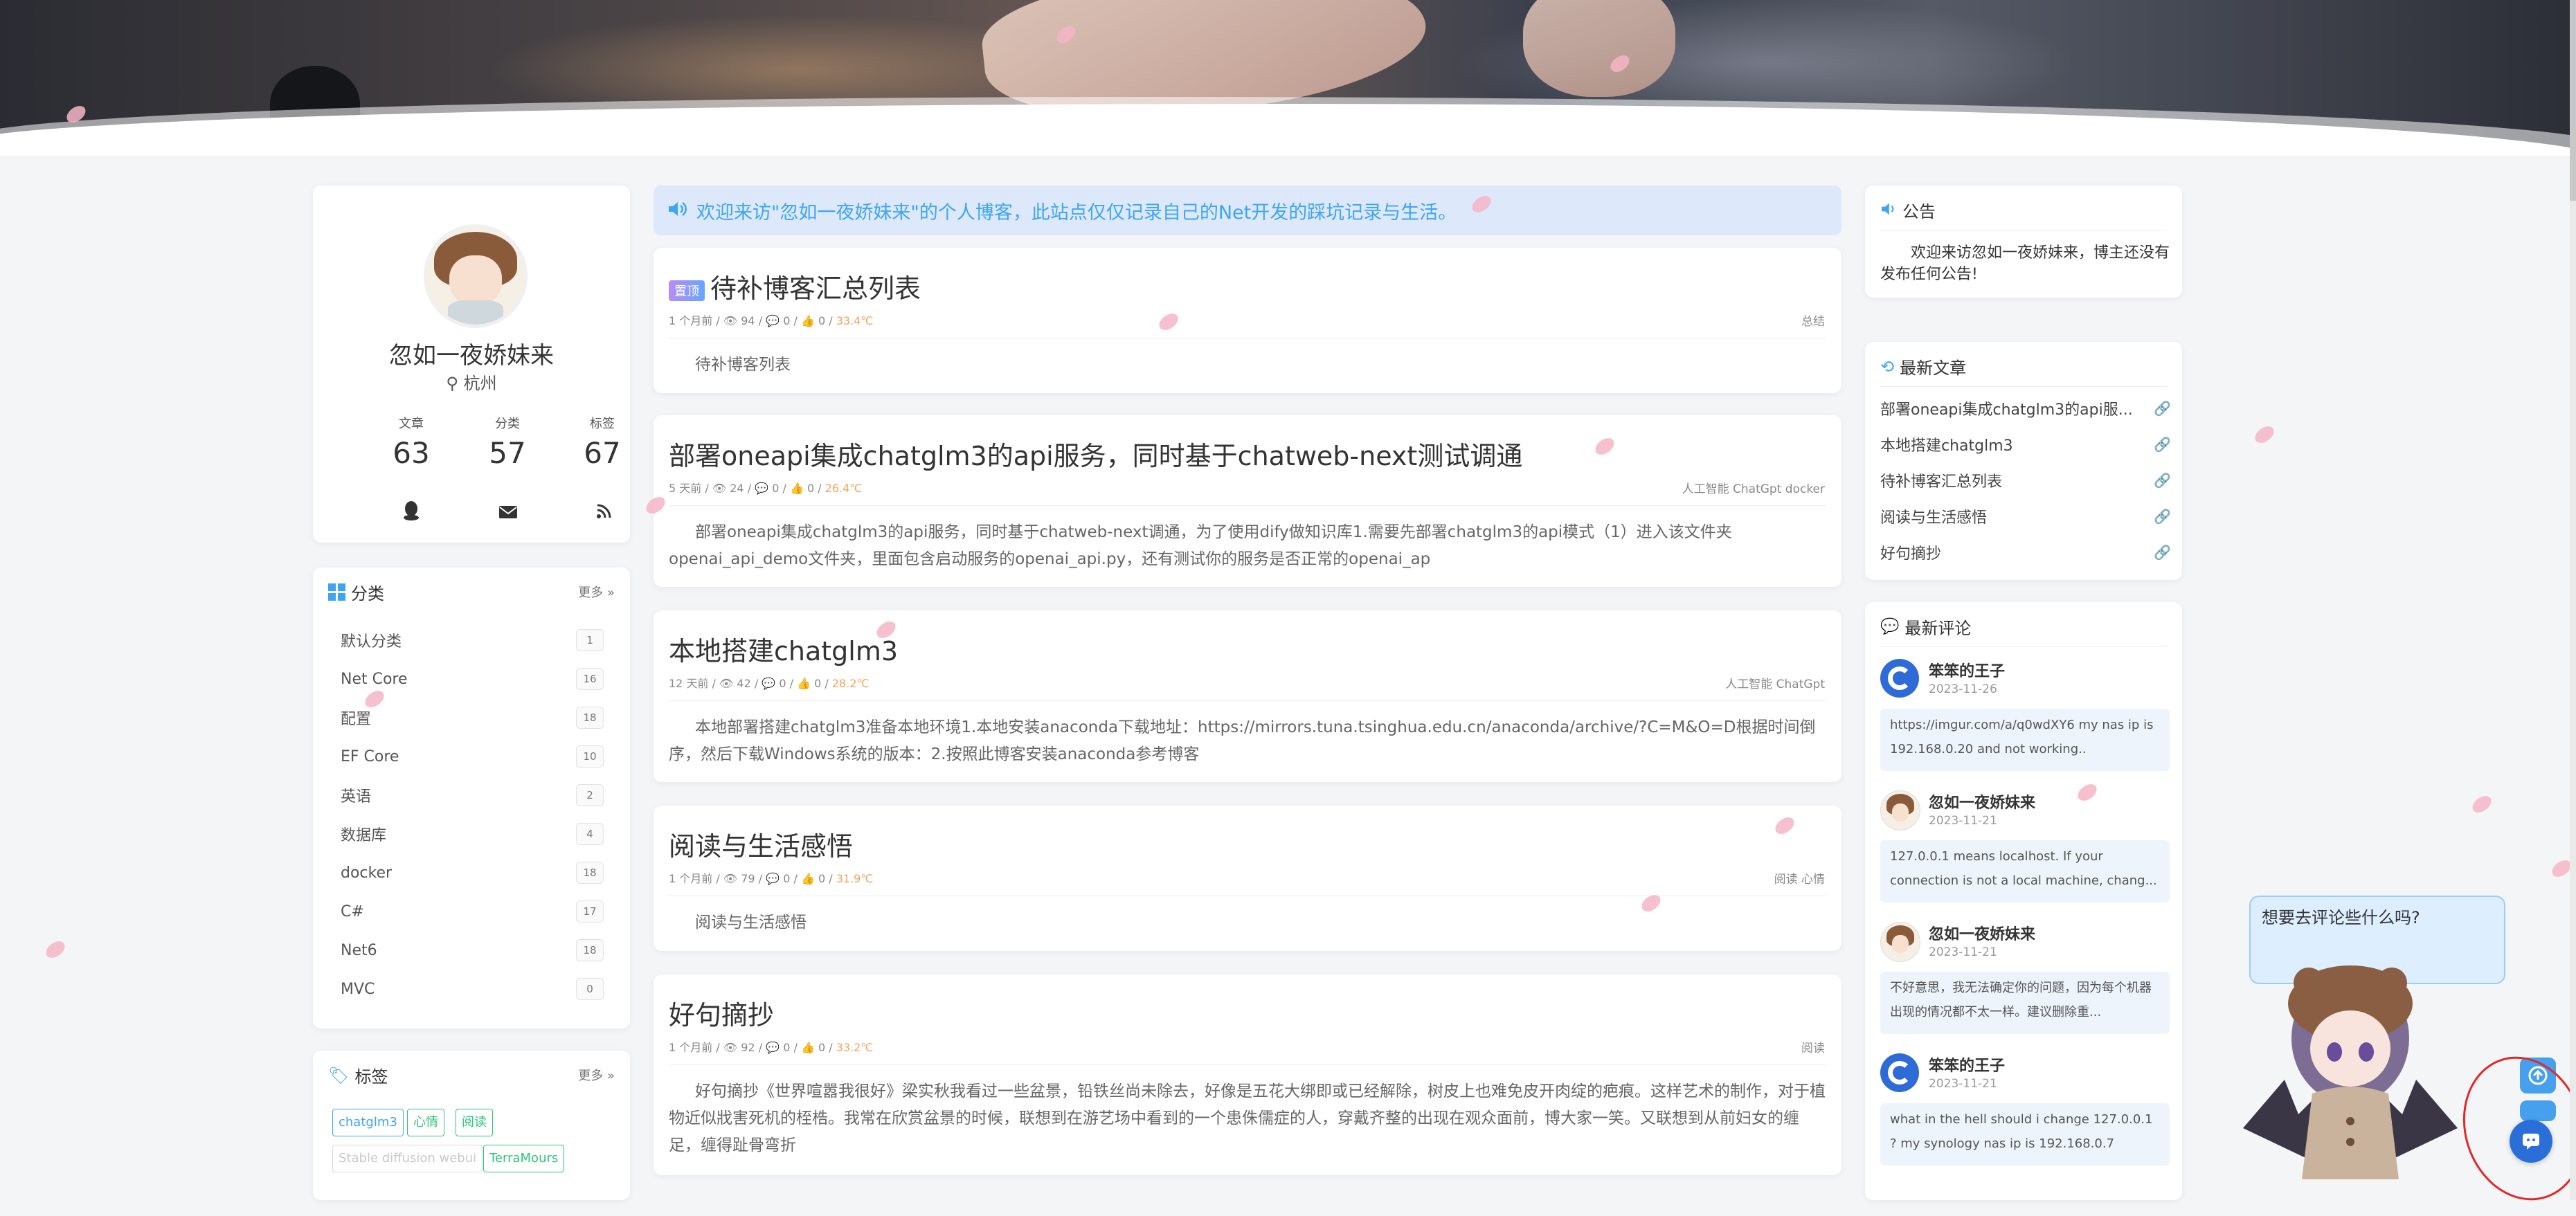 The height and width of the screenshot is (1216, 2576). What do you see at coordinates (372, 642) in the screenshot?
I see `category-name: 默认分类` at bounding box center [372, 642].